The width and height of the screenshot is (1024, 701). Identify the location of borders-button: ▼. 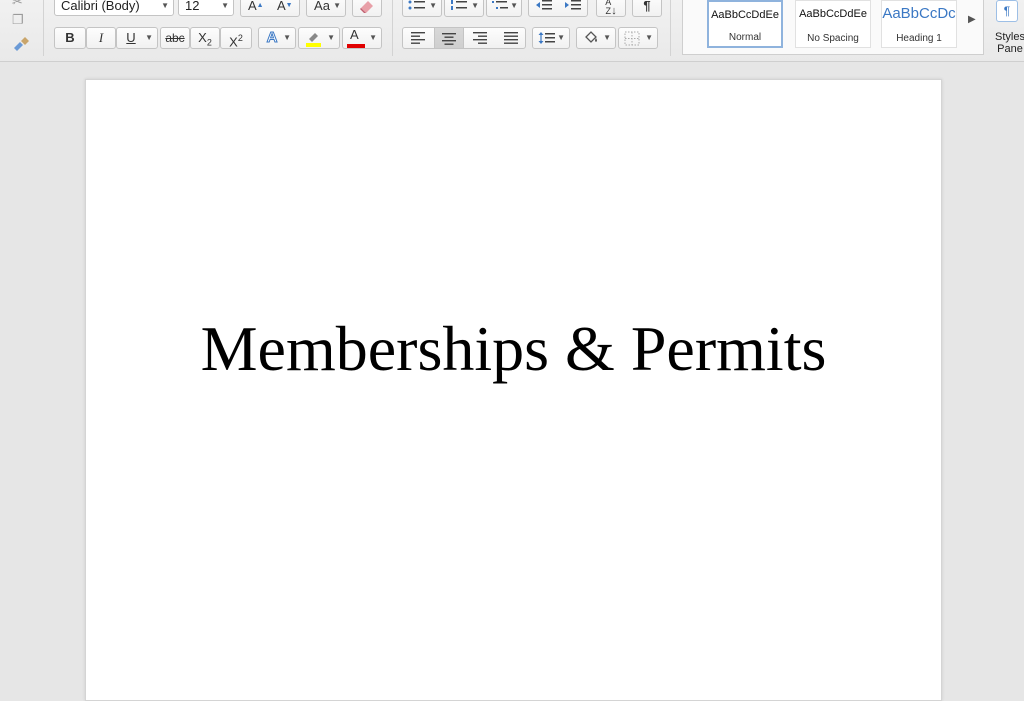
(638, 38).